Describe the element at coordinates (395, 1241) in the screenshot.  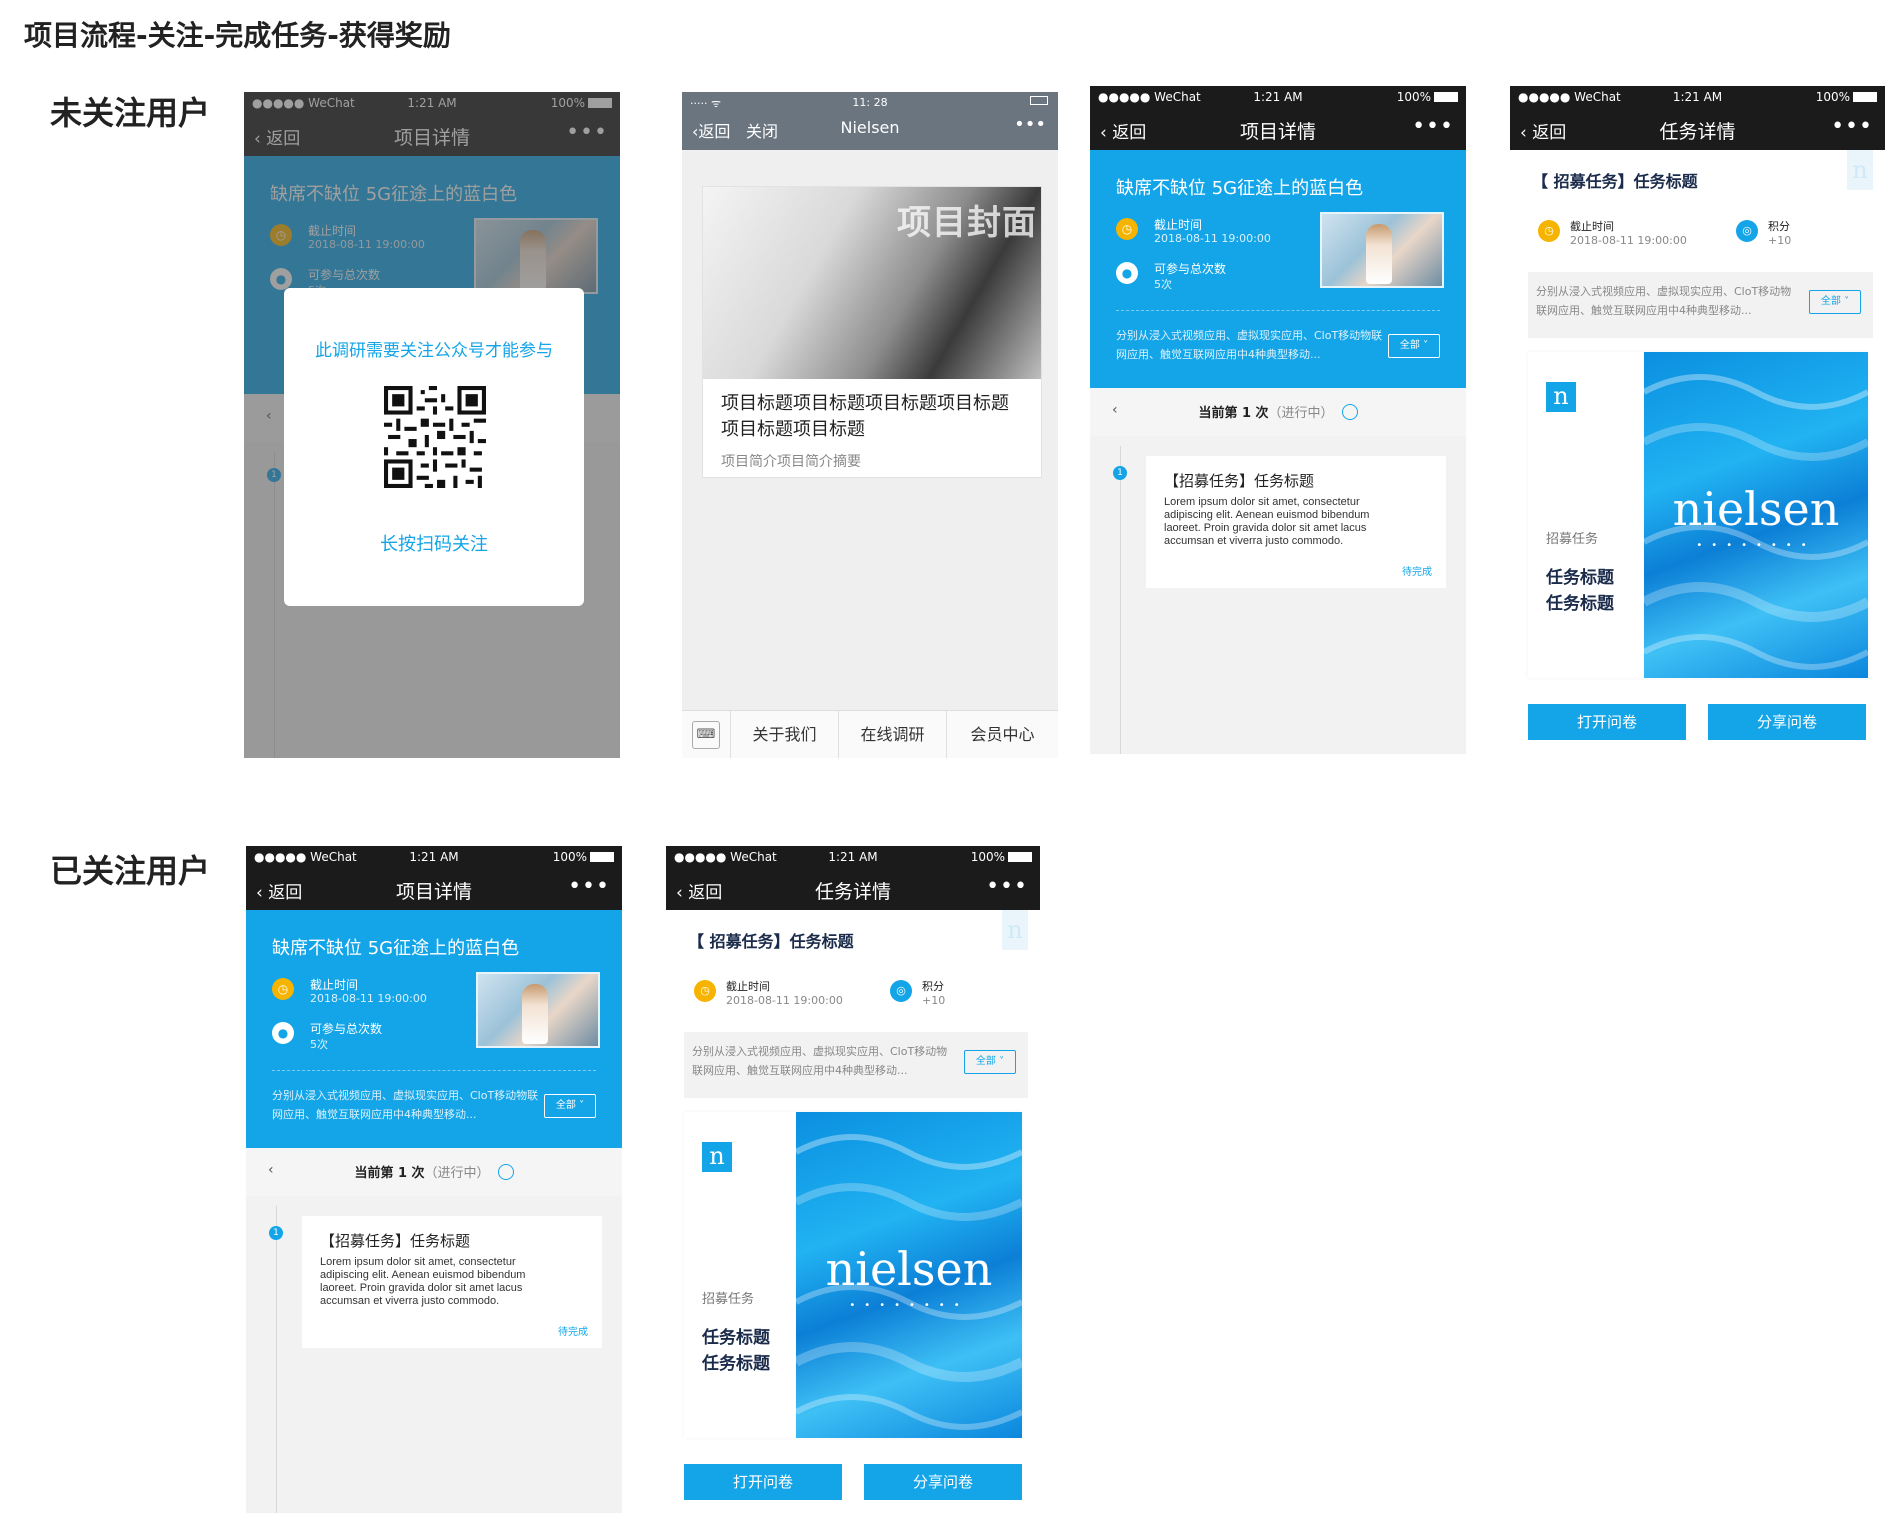
I see `task-card-title: 【招募任务】任务标题` at that location.